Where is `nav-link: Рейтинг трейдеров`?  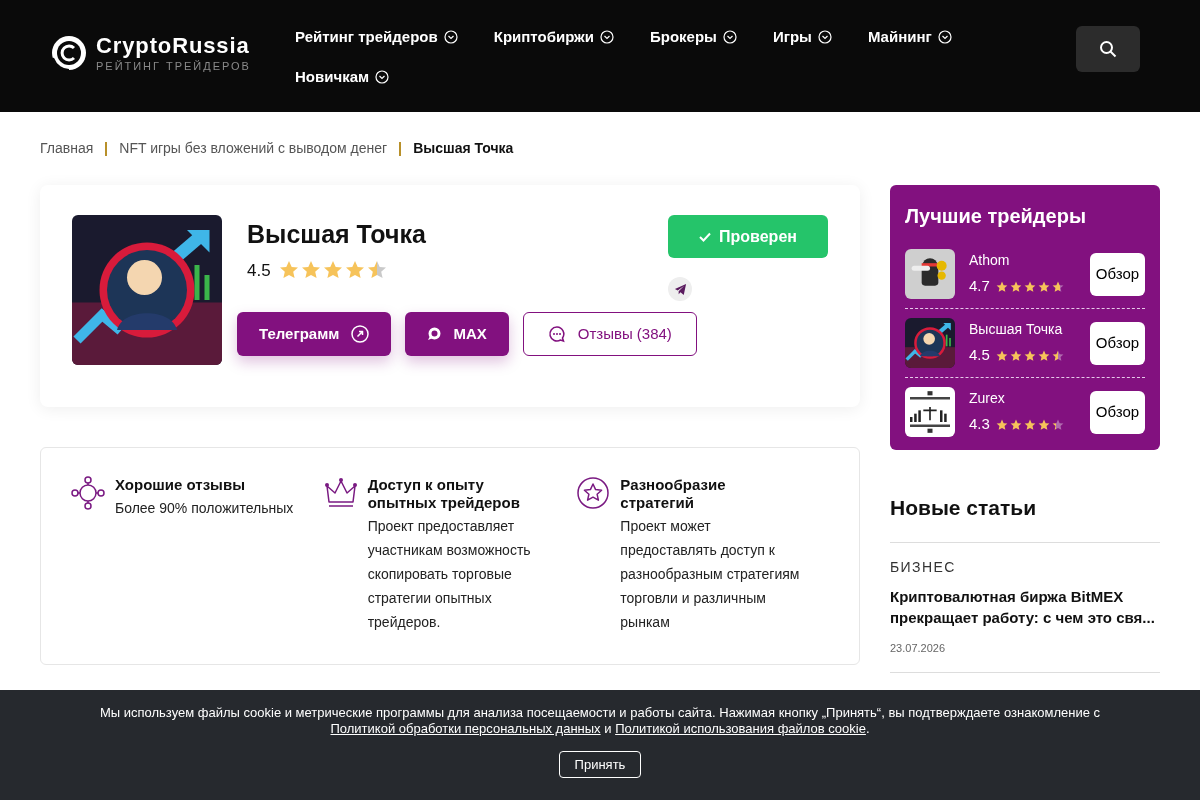
nav-link: Рейтинг трейдеров is located at coordinates (376, 37).